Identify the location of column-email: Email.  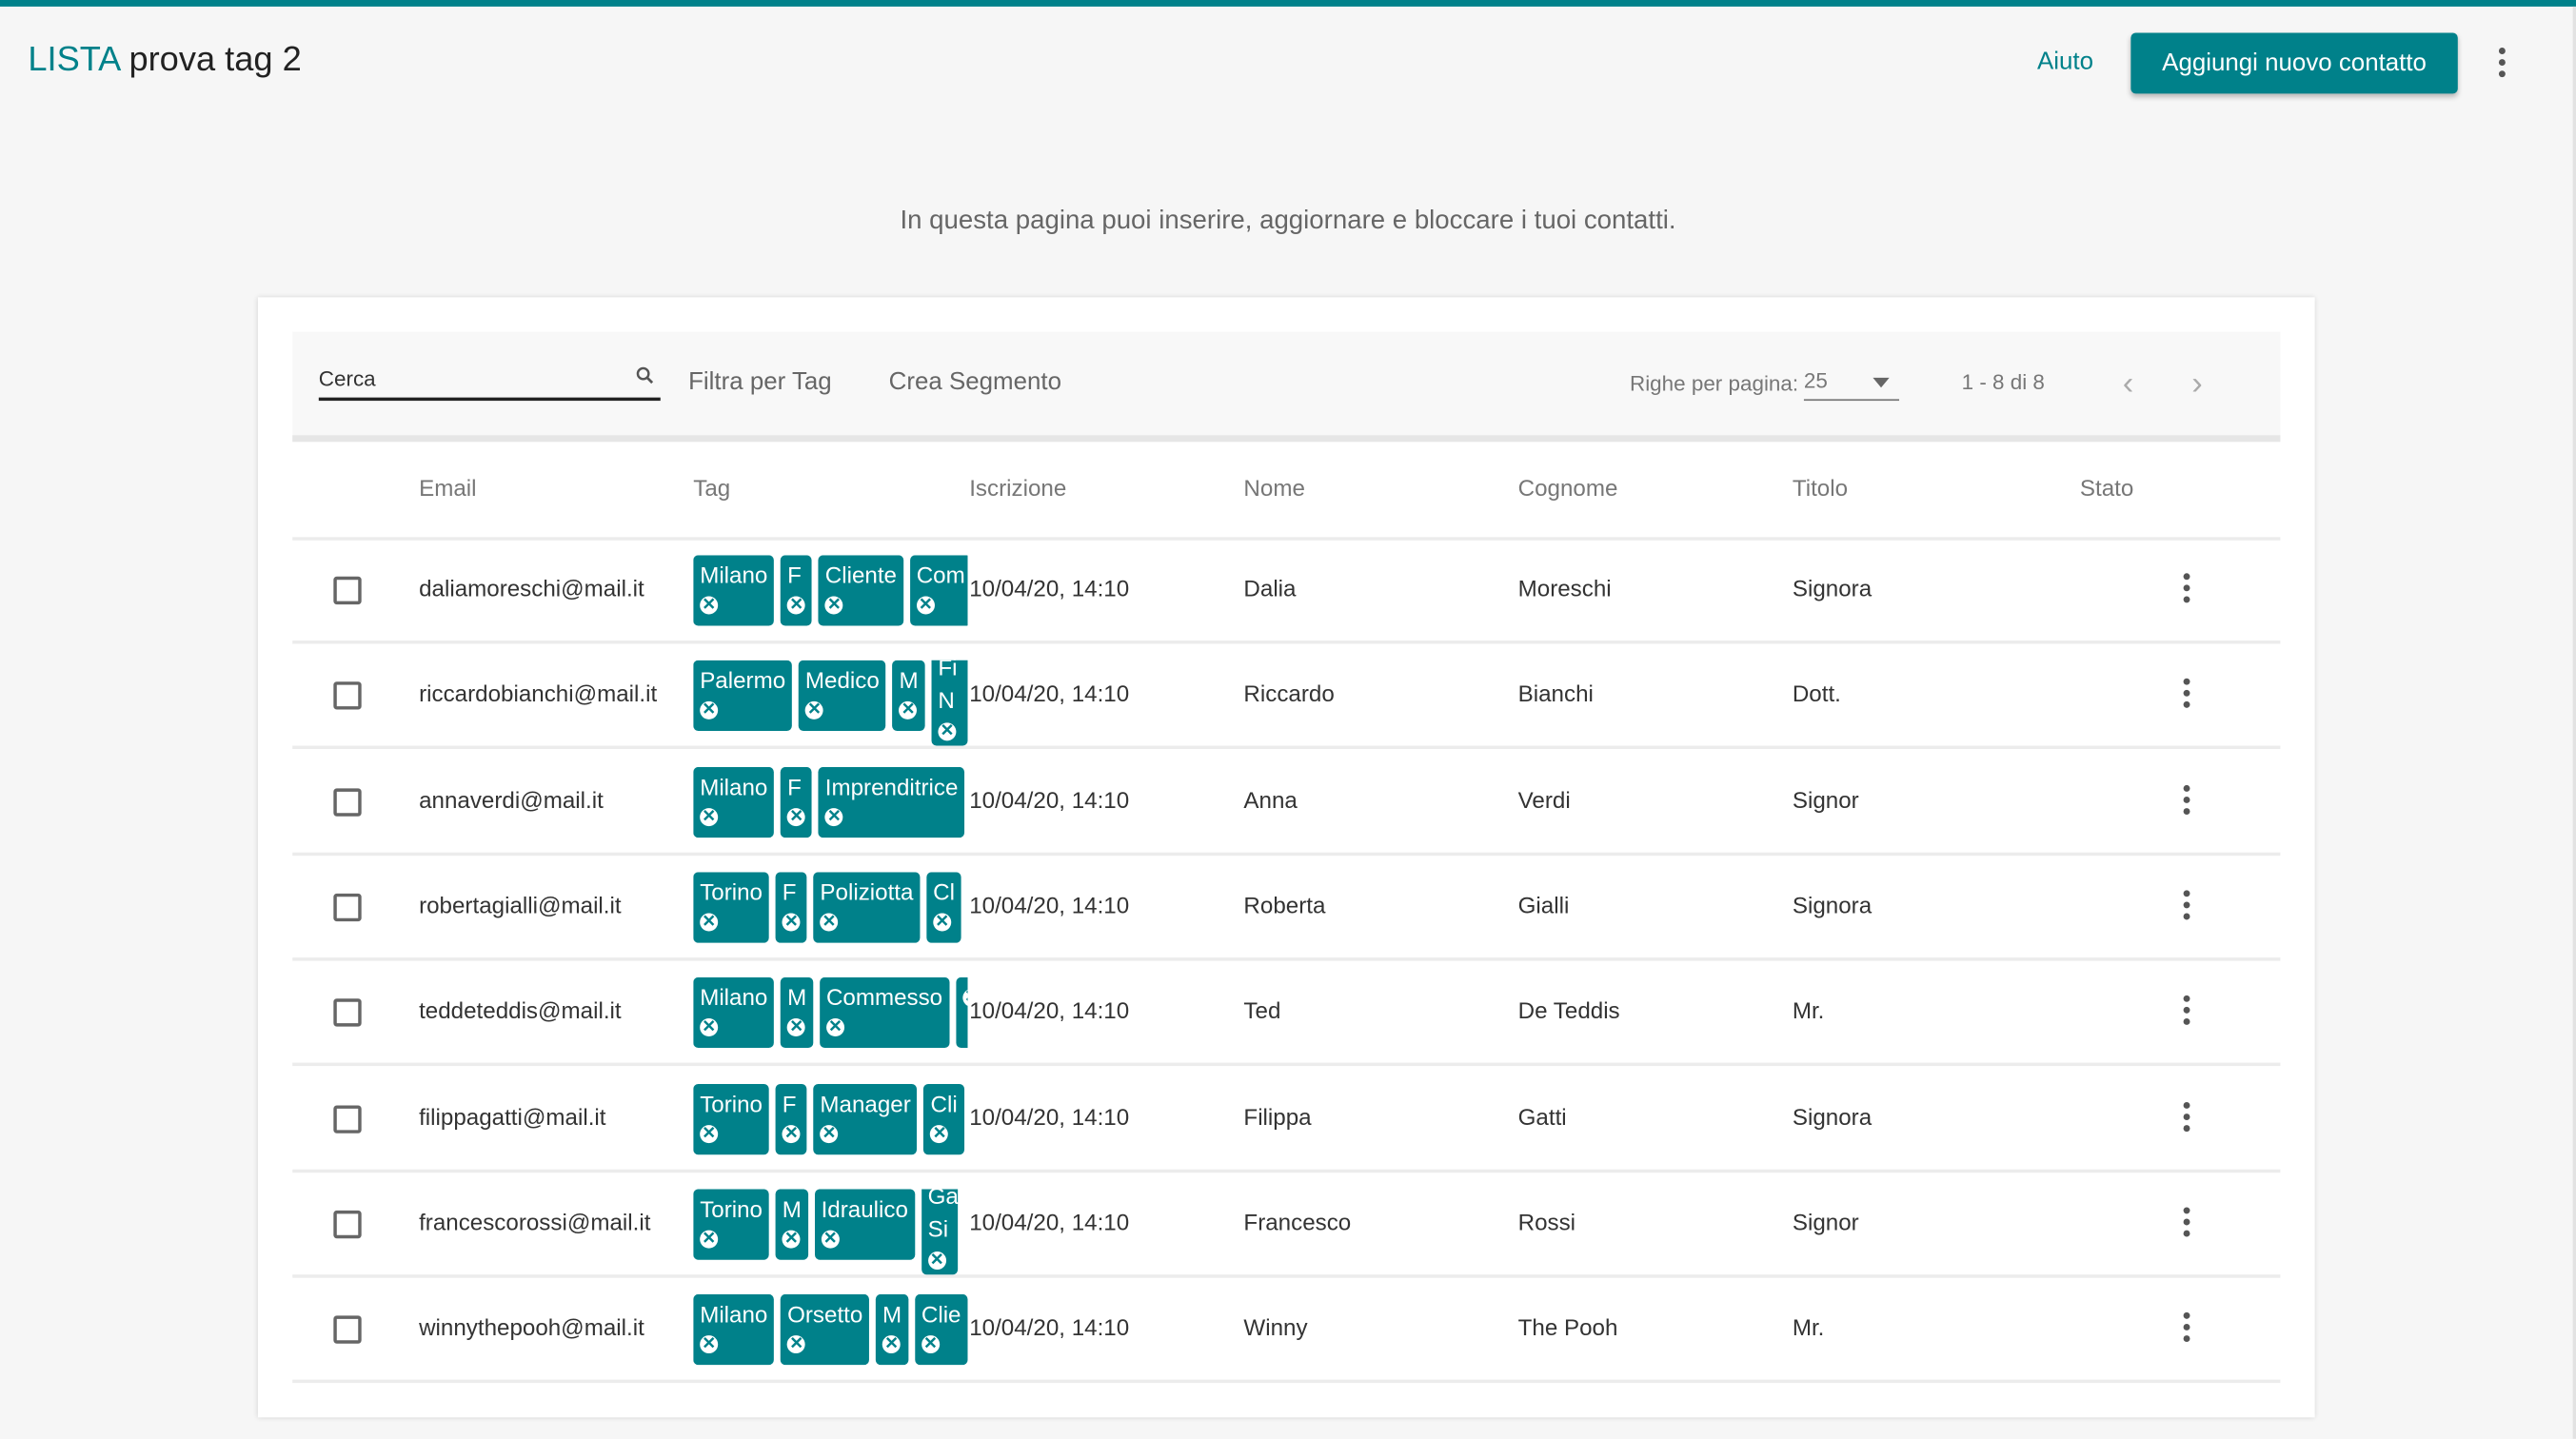
(448, 488).